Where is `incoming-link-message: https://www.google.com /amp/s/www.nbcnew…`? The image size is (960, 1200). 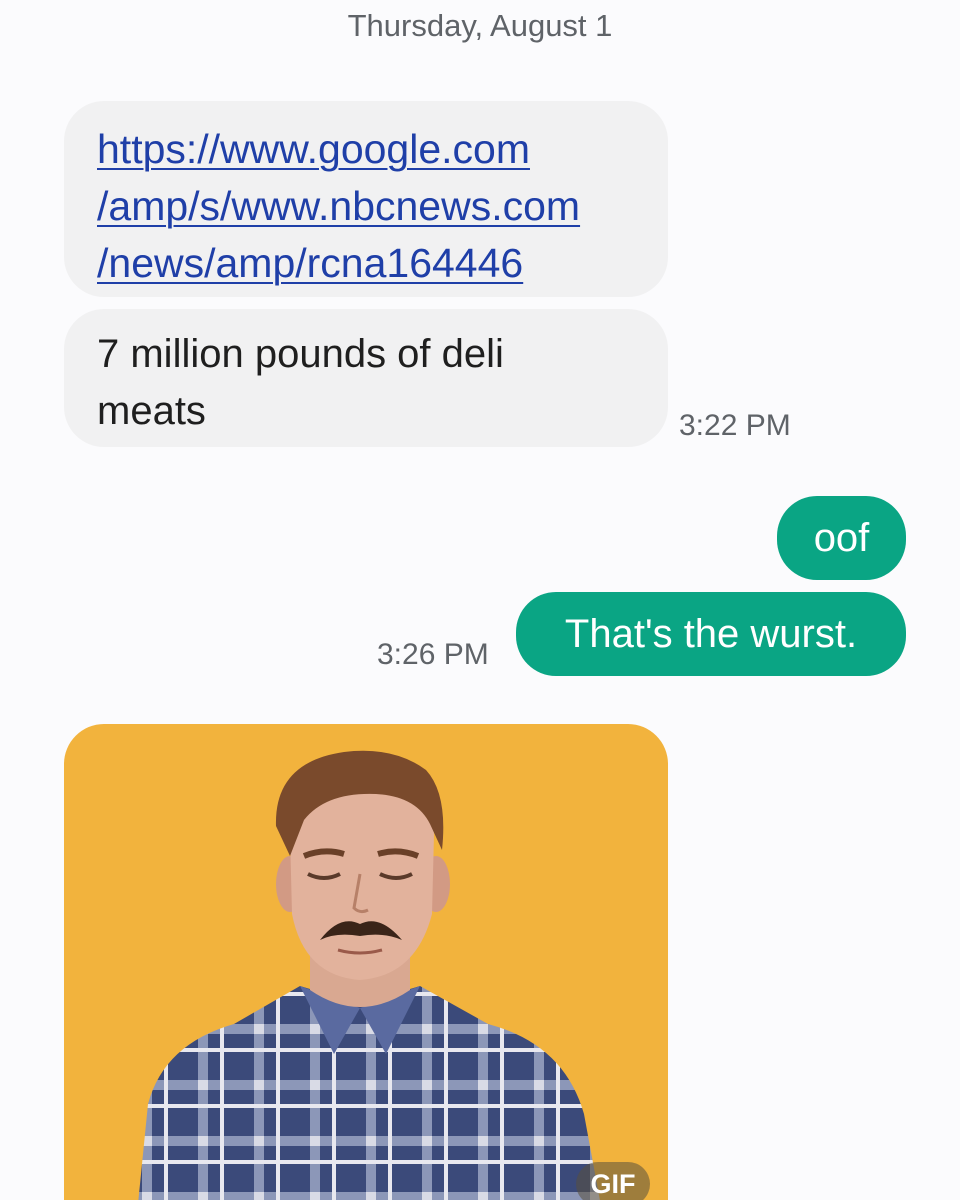
incoming-link-message: https://www.google.com /amp/s/www.nbcnew… is located at coordinates (366, 199).